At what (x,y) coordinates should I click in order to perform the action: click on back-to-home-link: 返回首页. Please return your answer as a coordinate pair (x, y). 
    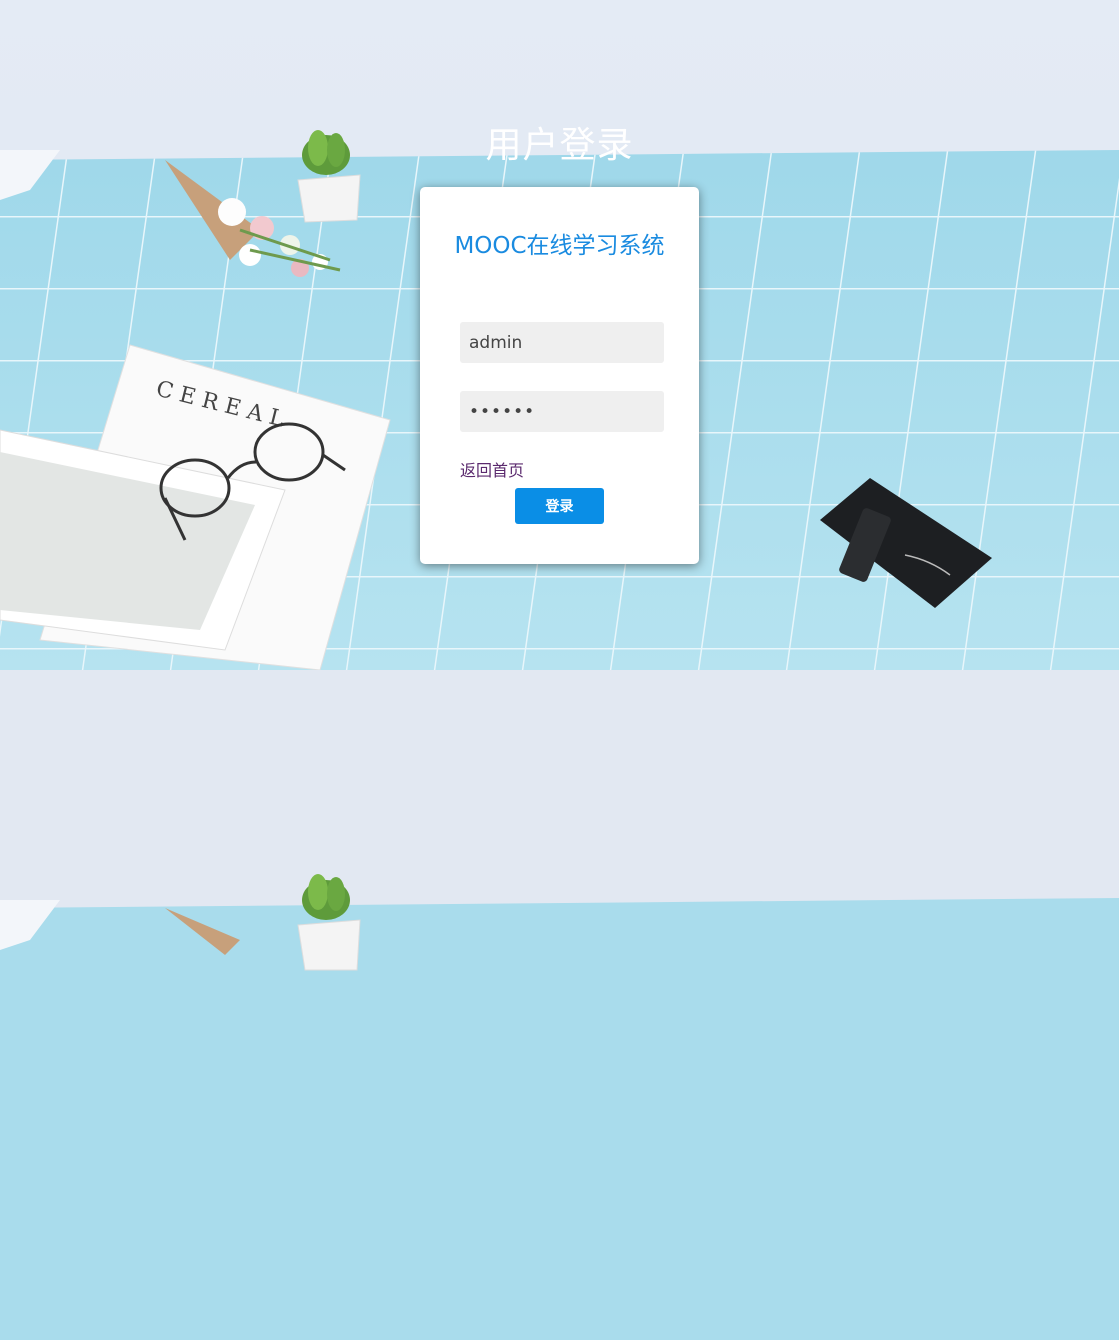
    Looking at the image, I should click on (492, 469).